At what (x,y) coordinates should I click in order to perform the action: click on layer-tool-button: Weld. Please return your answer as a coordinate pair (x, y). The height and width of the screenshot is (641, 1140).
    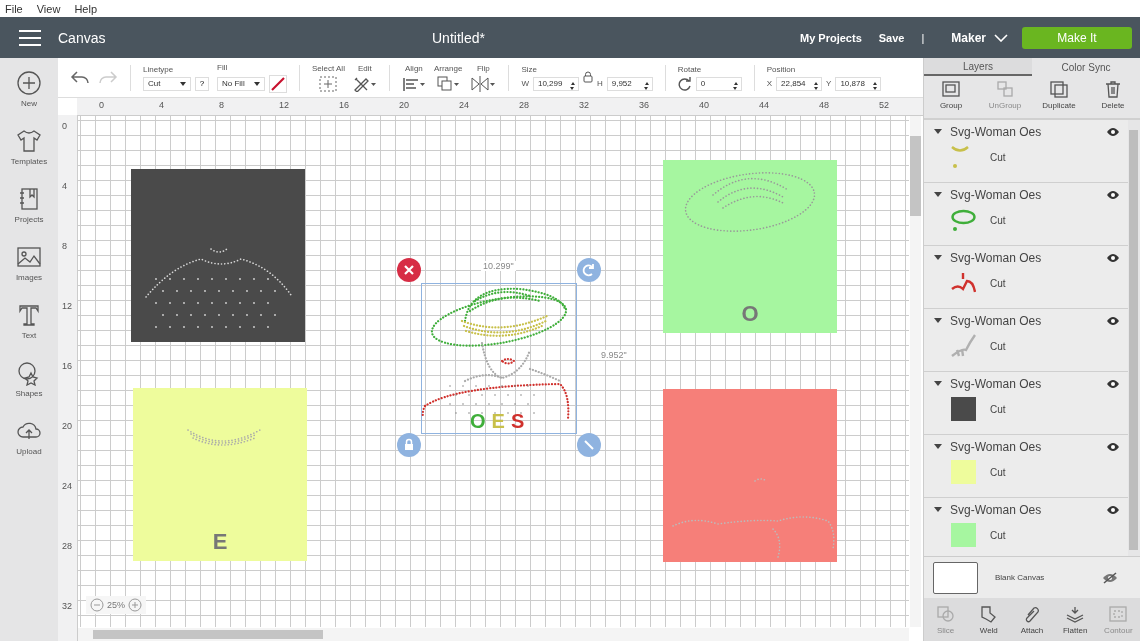
    Looking at the image, I should click on (988, 619).